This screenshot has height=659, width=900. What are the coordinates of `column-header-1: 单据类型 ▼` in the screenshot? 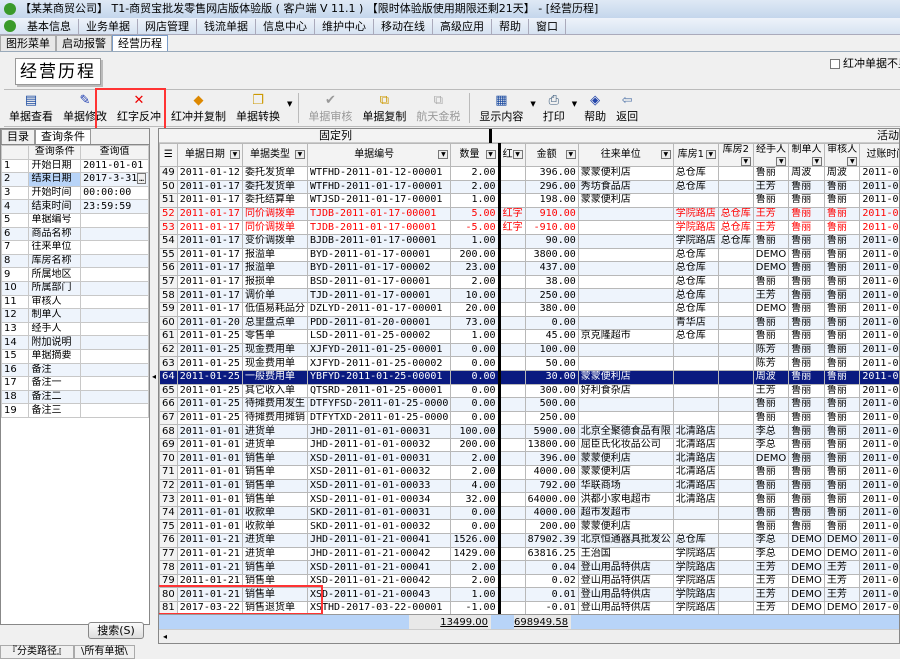 It's located at (274, 155).